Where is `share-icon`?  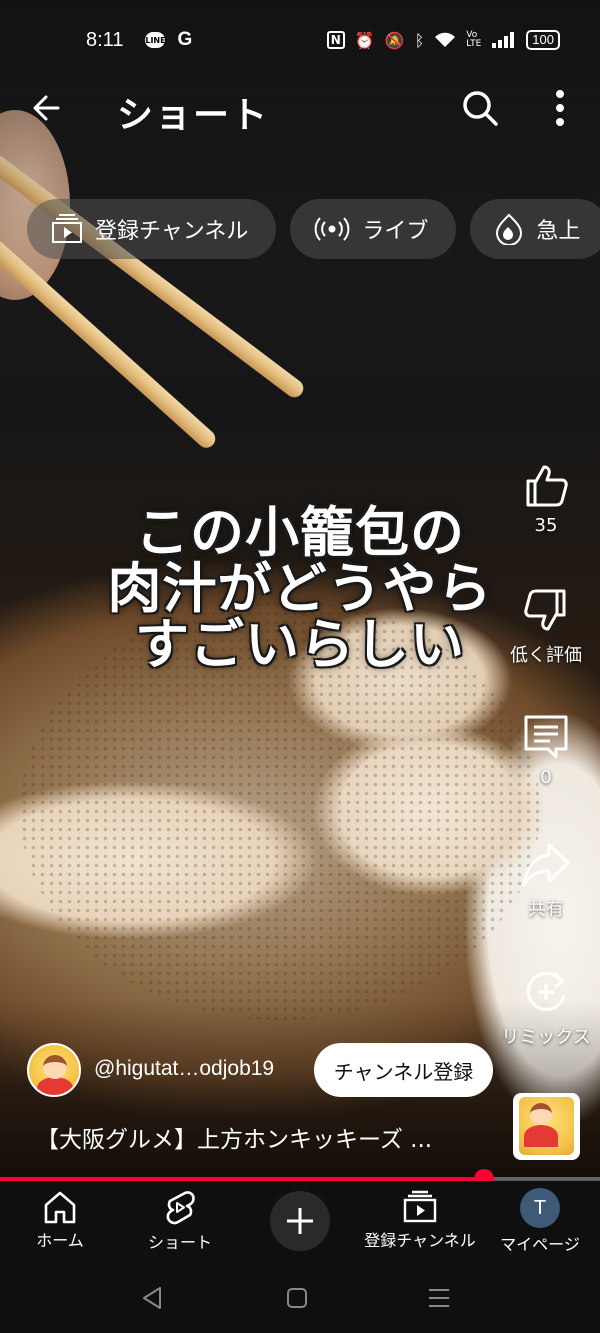
share-icon is located at coordinates (546, 865).